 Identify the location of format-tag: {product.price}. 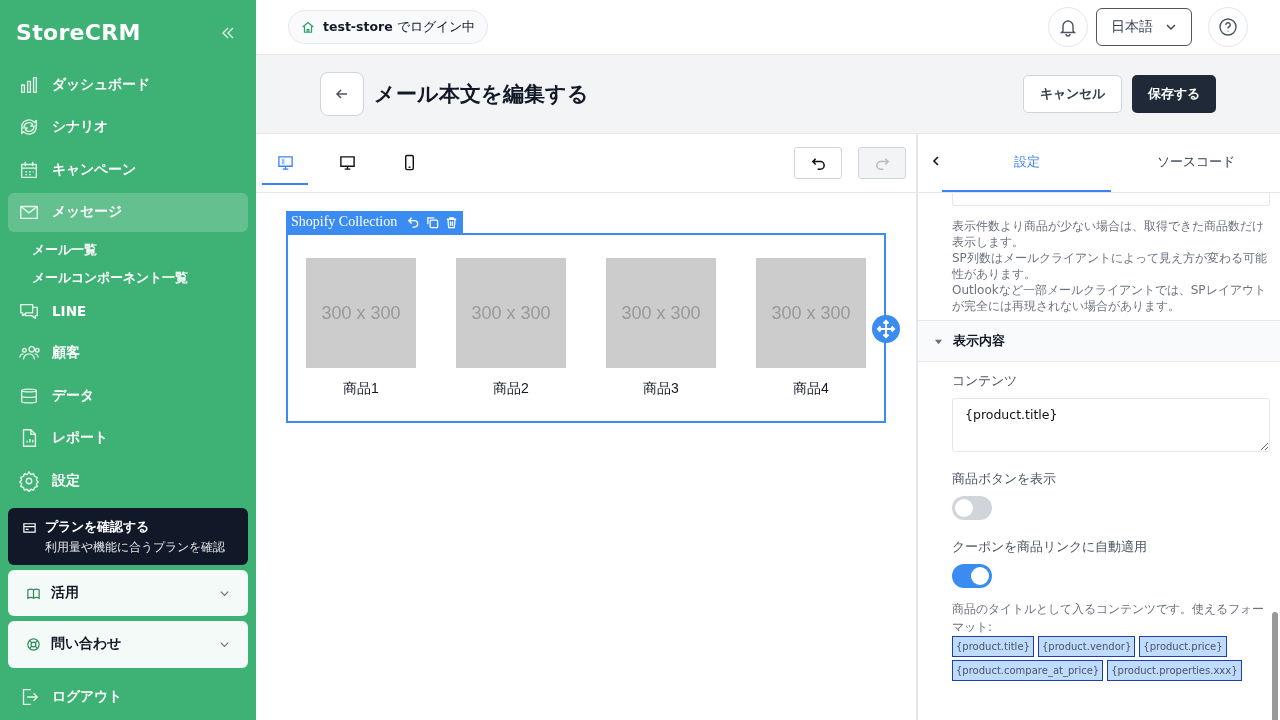
(1183, 646).